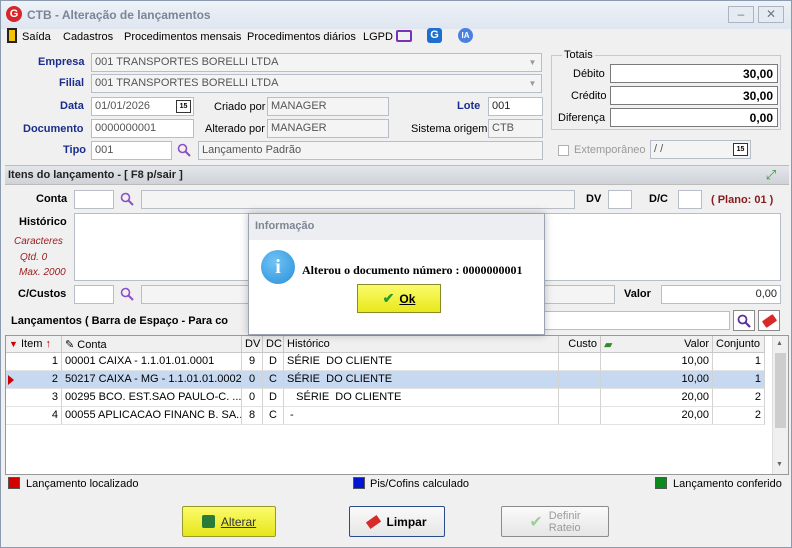 This screenshot has height=548, width=792. What do you see at coordinates (515, 128) in the screenshot?
I see `sistema-origem-field: CTB` at bounding box center [515, 128].